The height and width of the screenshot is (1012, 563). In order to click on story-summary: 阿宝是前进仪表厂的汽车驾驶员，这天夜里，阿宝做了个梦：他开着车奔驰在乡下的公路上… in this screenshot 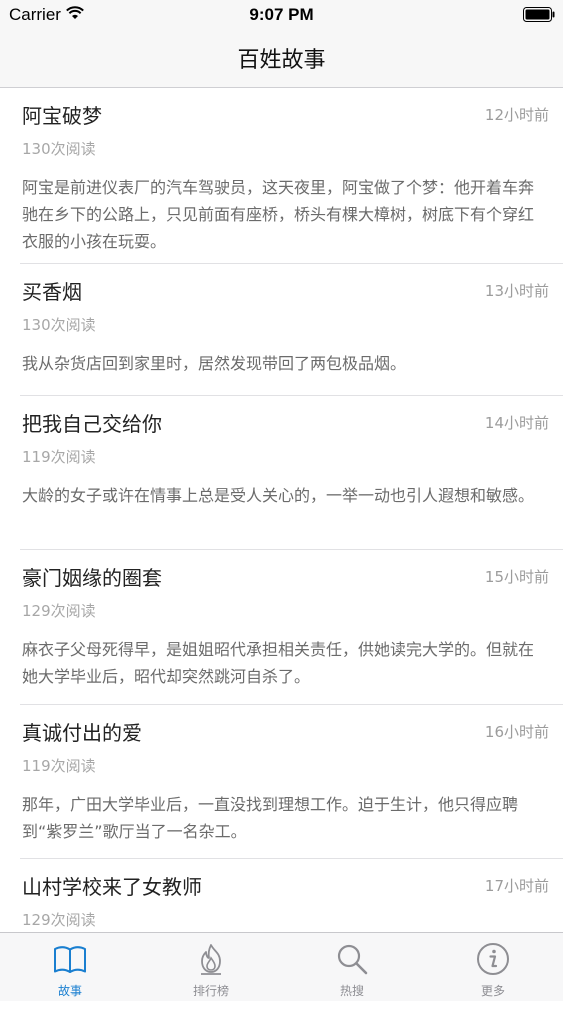, I will do `click(278, 214)`.